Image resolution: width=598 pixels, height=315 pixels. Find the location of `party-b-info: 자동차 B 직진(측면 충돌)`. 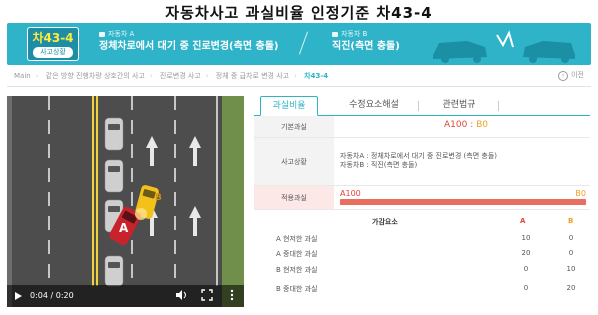

party-b-info: 자동차 B 직진(측면 충돌) is located at coordinates (366, 42).